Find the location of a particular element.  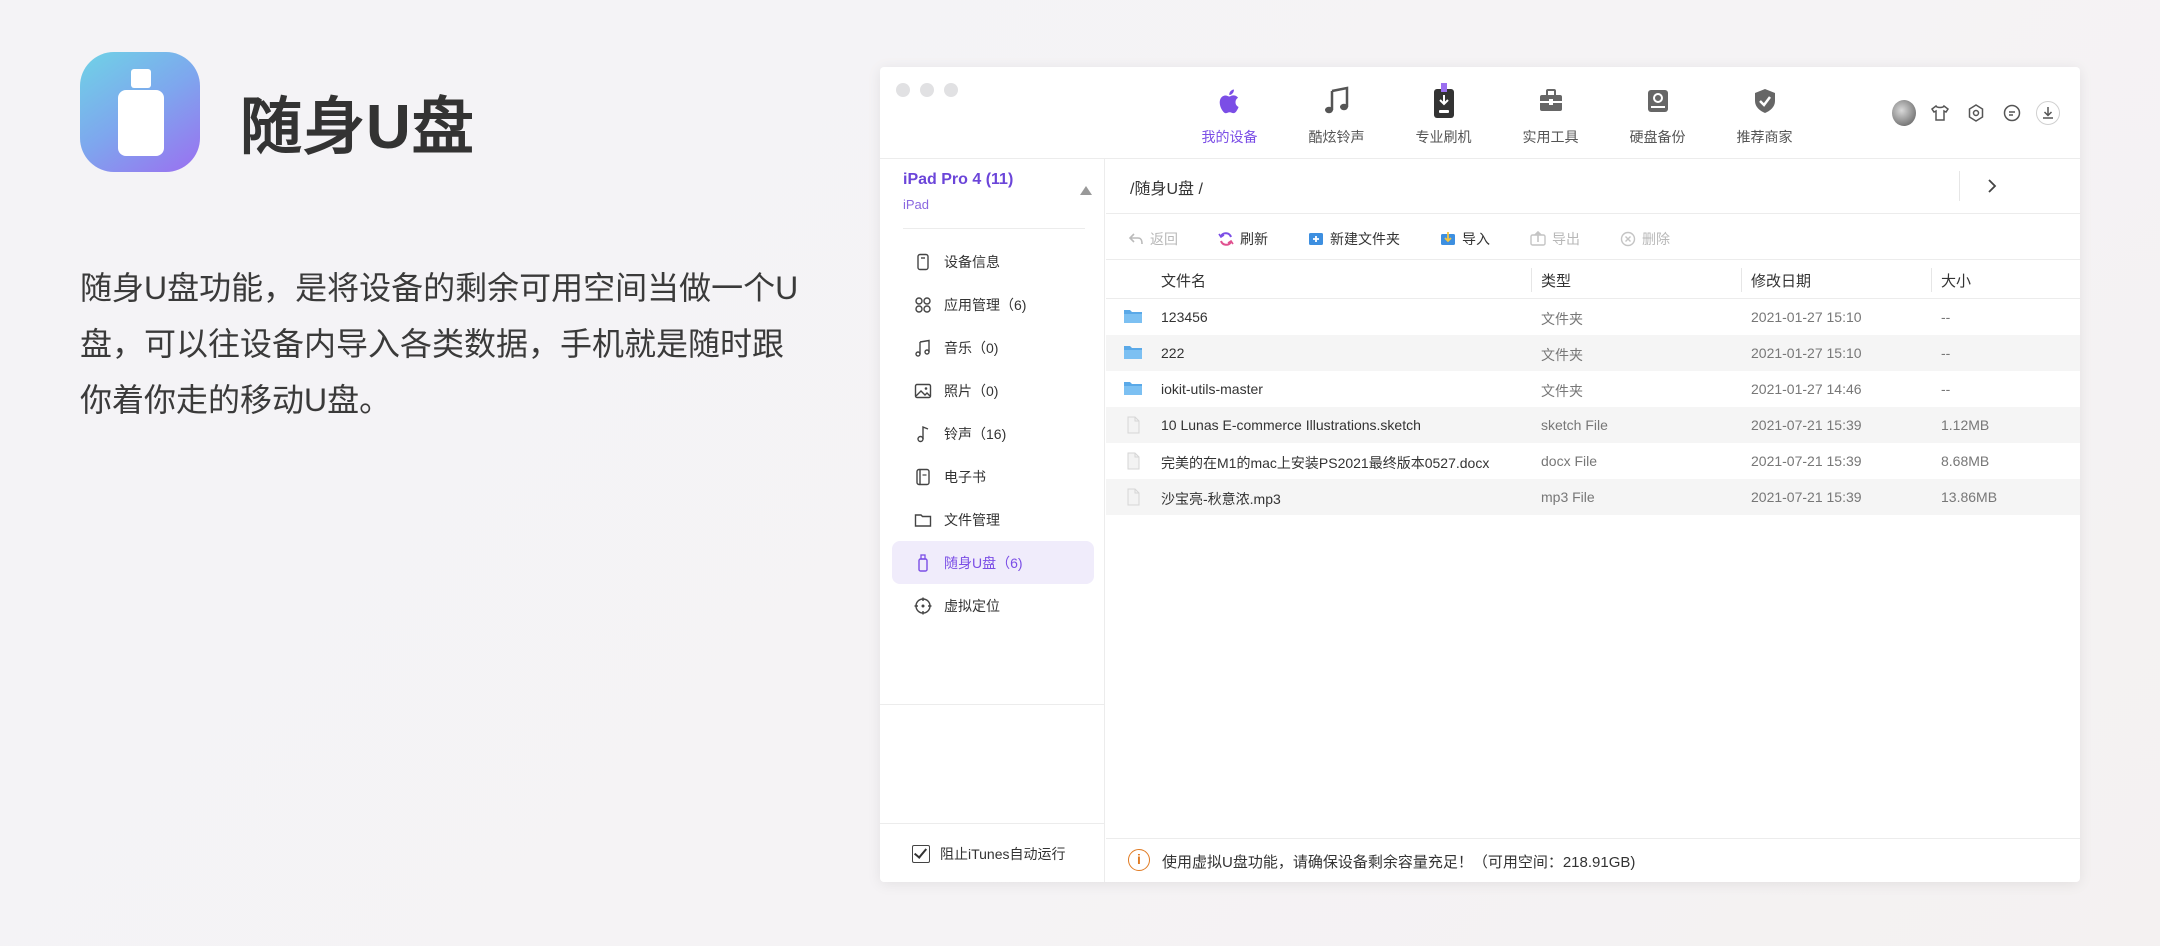

table-row: 123456 文件夹 2021-01-27 15:10 -- is located at coordinates (1593, 317).